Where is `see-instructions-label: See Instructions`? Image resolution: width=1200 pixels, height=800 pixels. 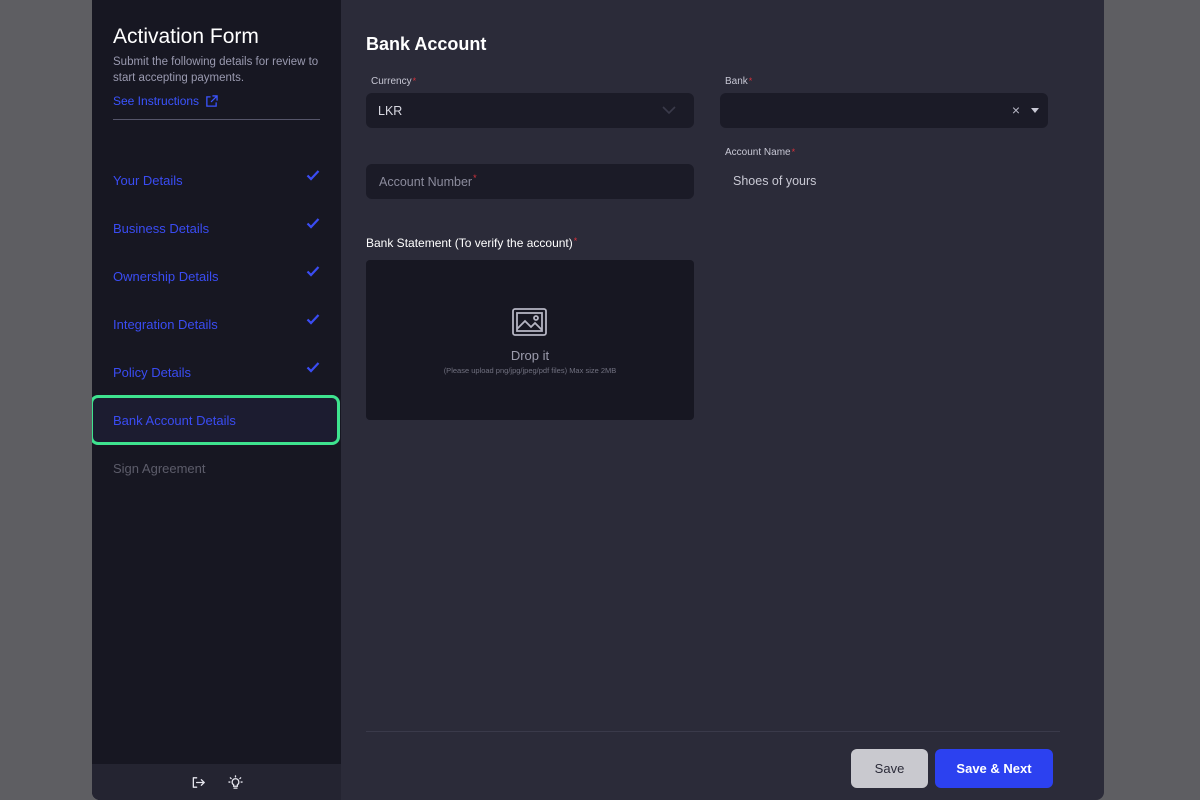
see-instructions-label: See Instructions is located at coordinates (156, 101).